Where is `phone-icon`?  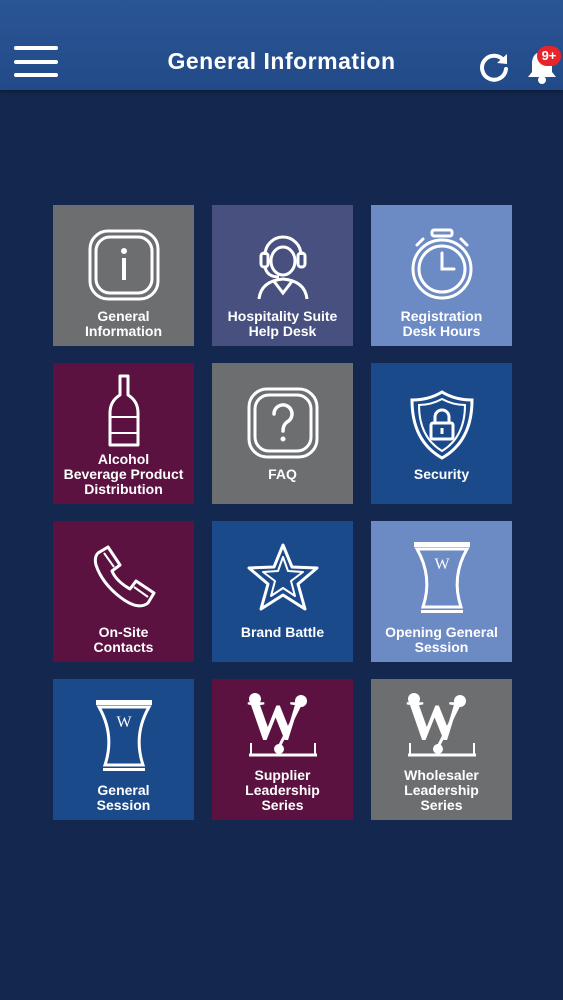 phone-icon is located at coordinates (124, 576).